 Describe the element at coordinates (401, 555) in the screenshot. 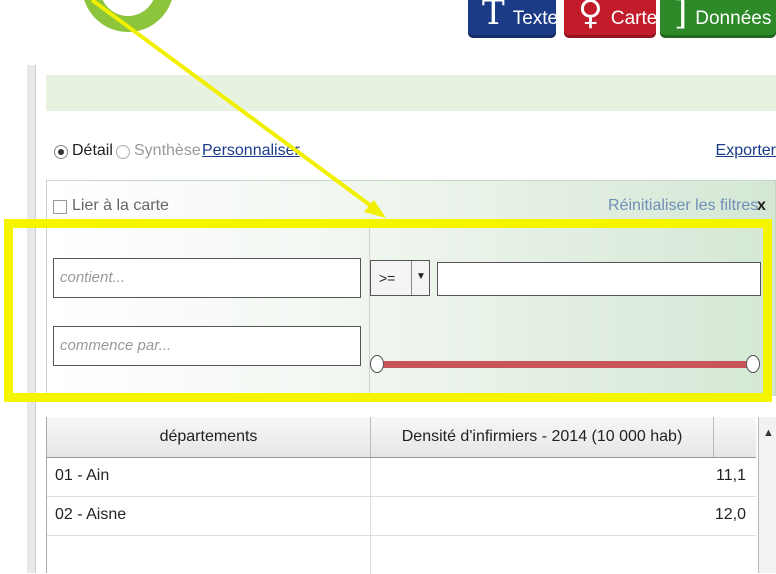

I see `table-row` at that location.